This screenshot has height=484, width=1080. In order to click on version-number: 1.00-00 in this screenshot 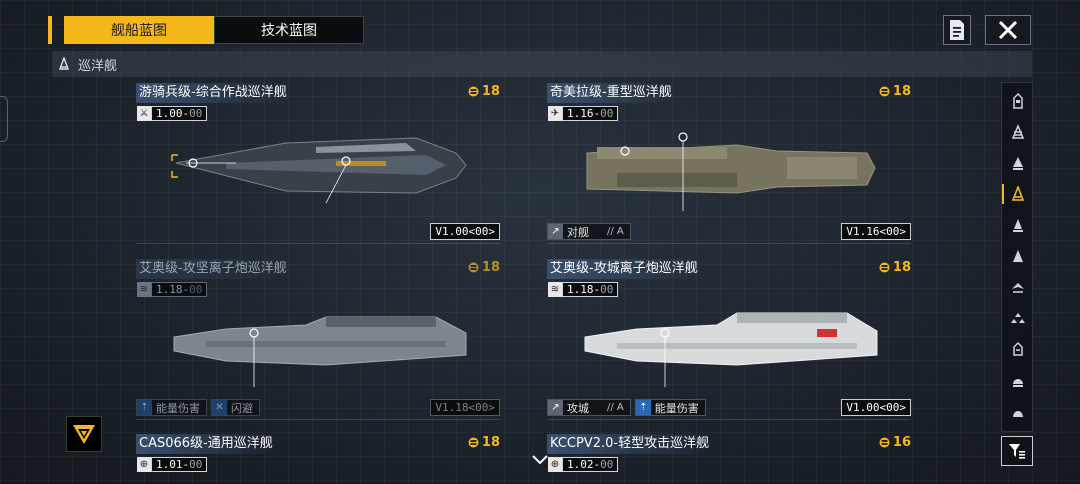, I will do `click(179, 113)`.